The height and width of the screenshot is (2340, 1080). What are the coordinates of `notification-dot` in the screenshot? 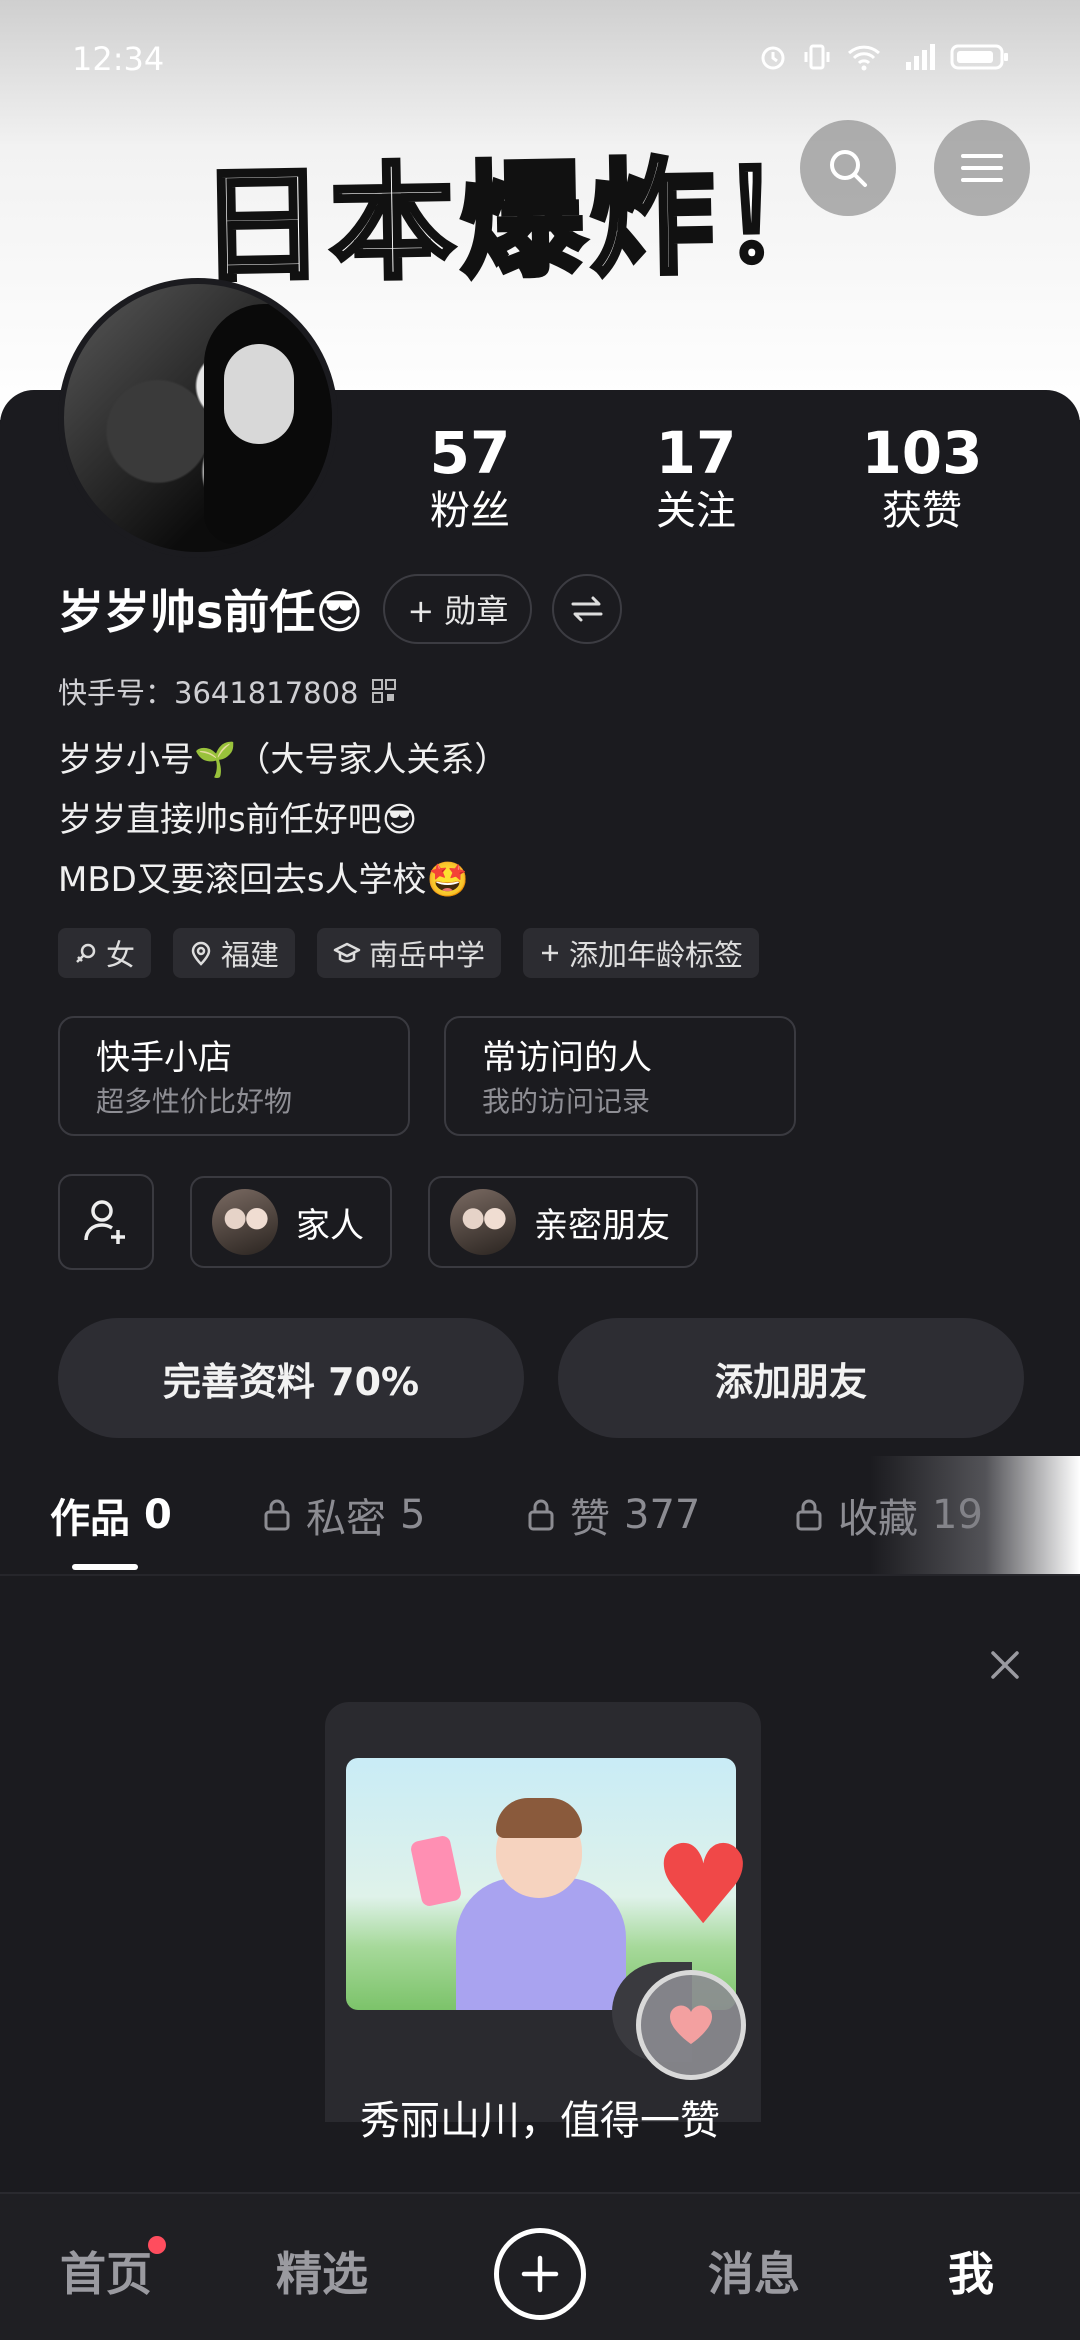 It's located at (157, 2245).